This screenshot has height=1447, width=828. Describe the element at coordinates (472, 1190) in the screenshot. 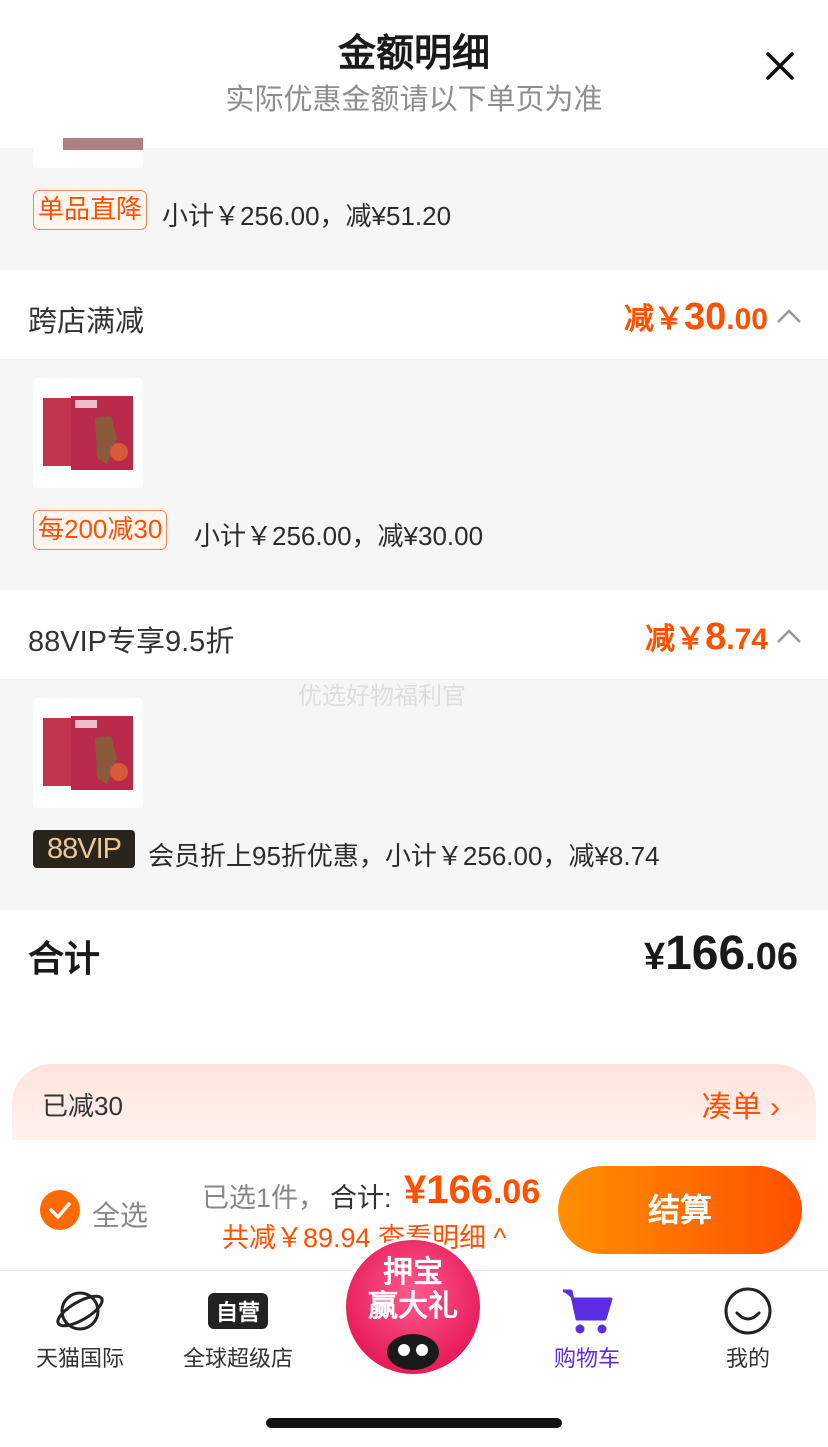

I see `sum-value: ¥166.06` at that location.